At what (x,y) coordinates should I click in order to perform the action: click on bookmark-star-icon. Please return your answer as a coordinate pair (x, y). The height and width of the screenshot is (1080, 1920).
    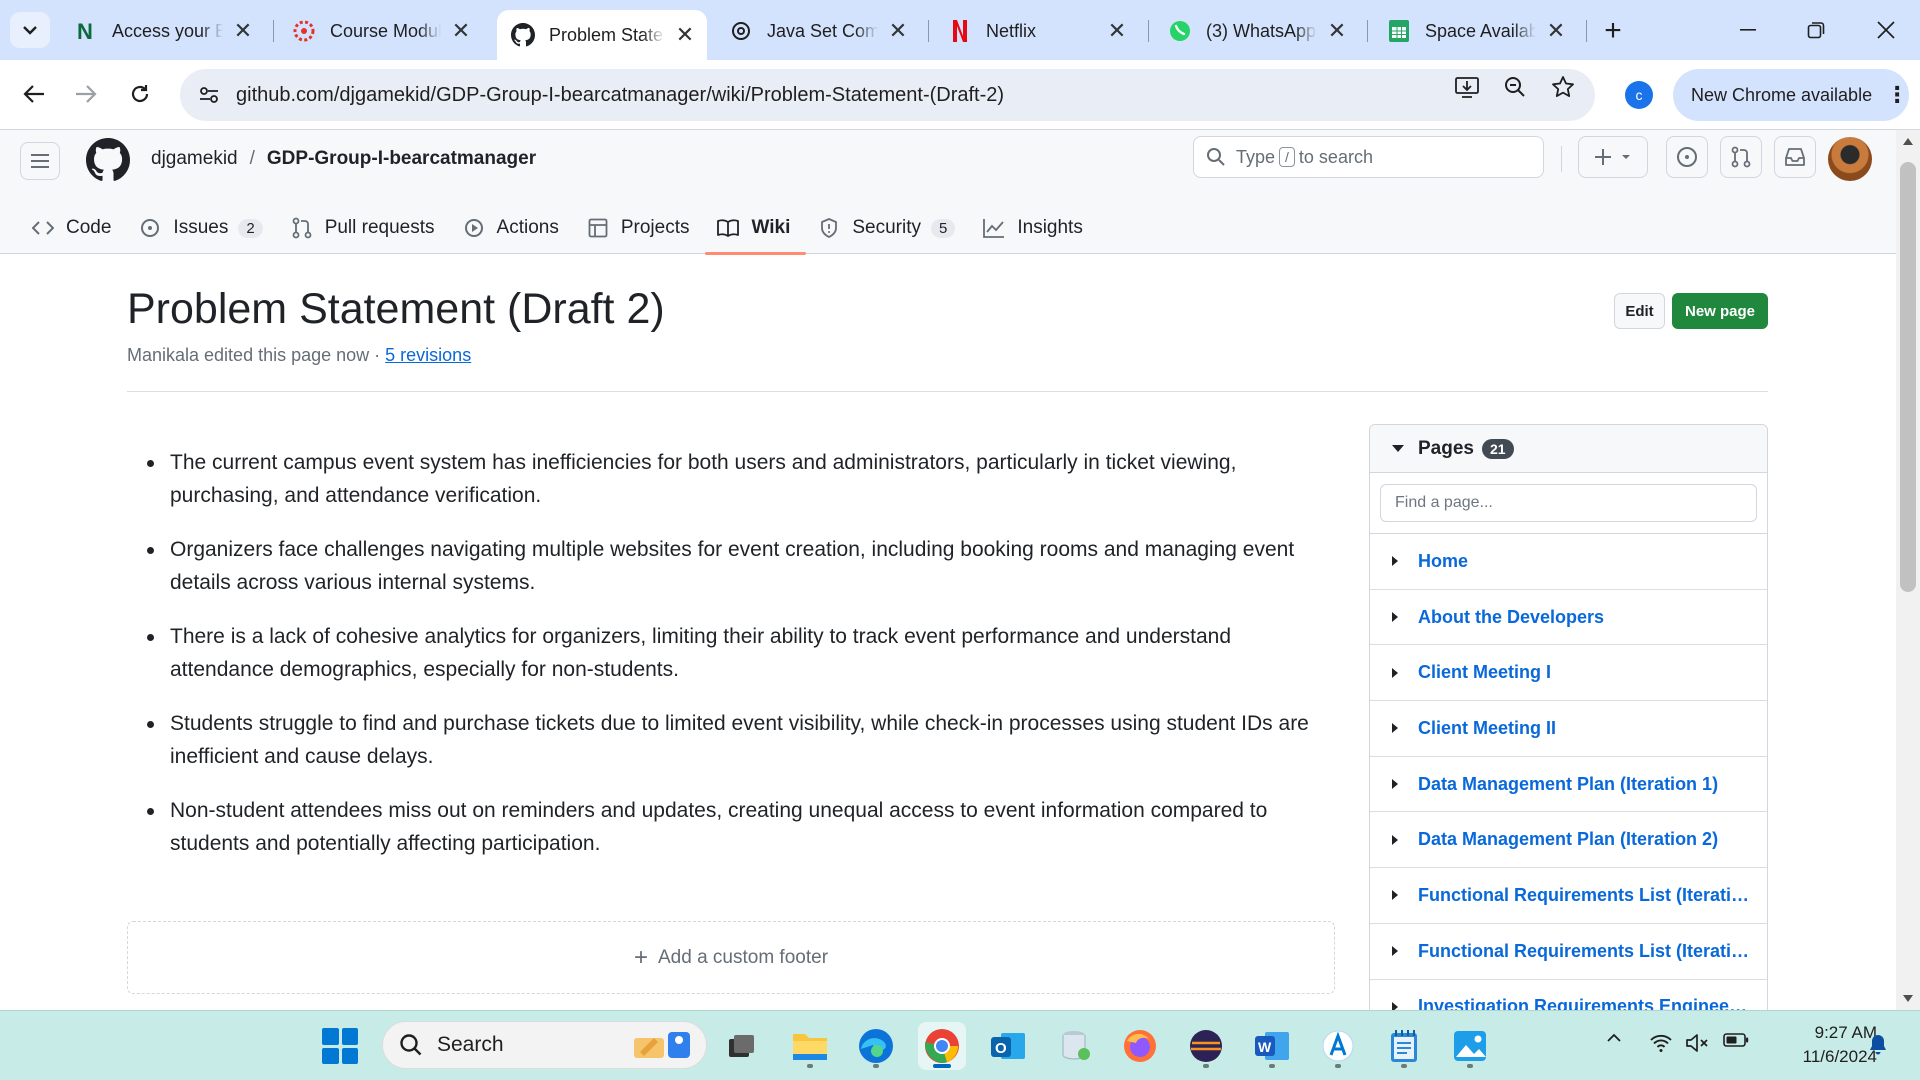
    Looking at the image, I should click on (1563, 87).